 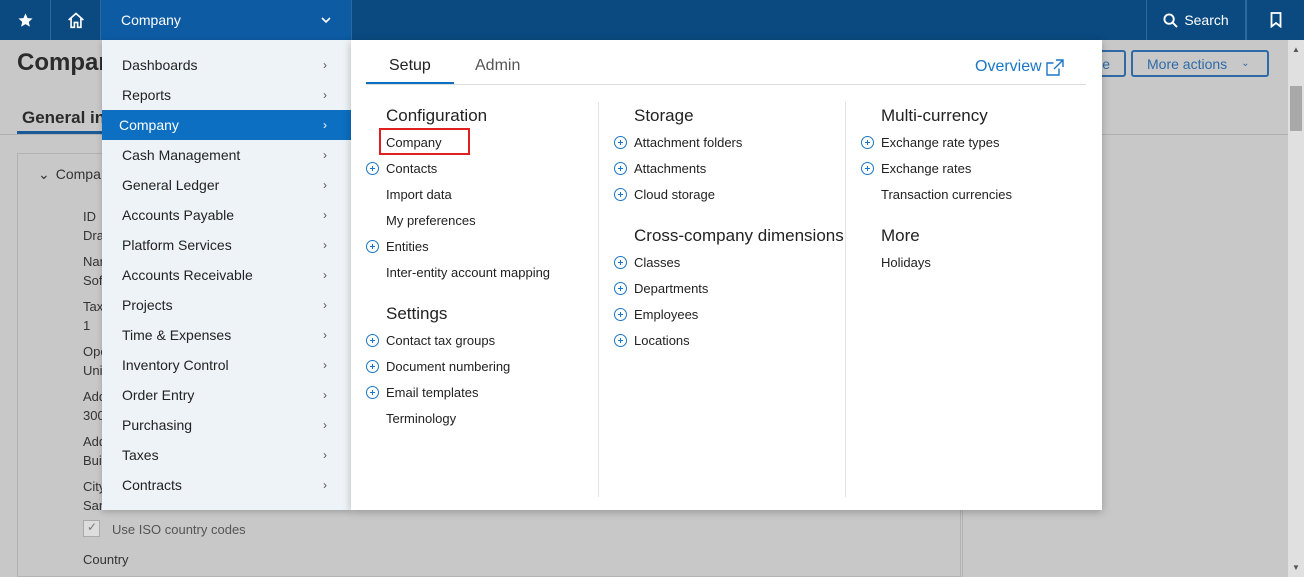 I want to click on link-contact-tax-groups: Contact tax groups, so click(x=440, y=340).